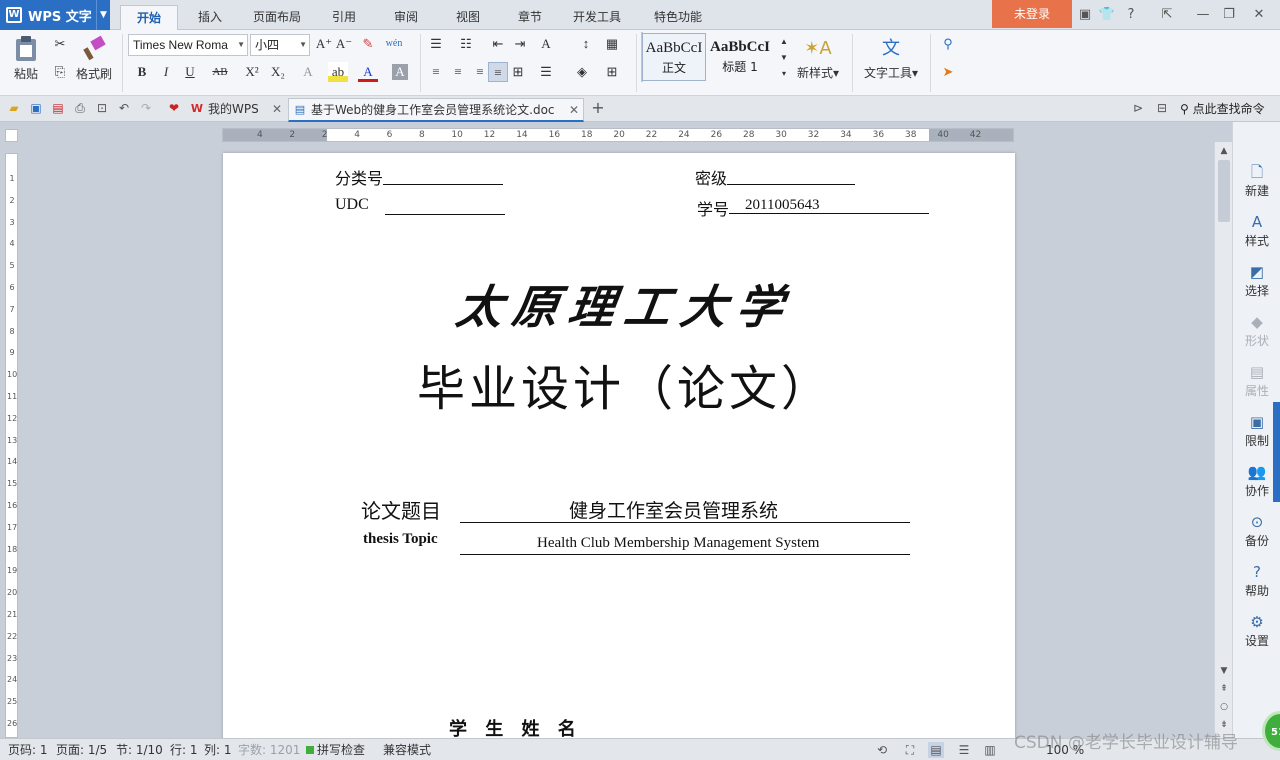 Image resolution: width=1280 pixels, height=760 pixels. What do you see at coordinates (1256, 381) in the screenshot?
I see `sidebar-item-4: ▤ 属性` at bounding box center [1256, 381].